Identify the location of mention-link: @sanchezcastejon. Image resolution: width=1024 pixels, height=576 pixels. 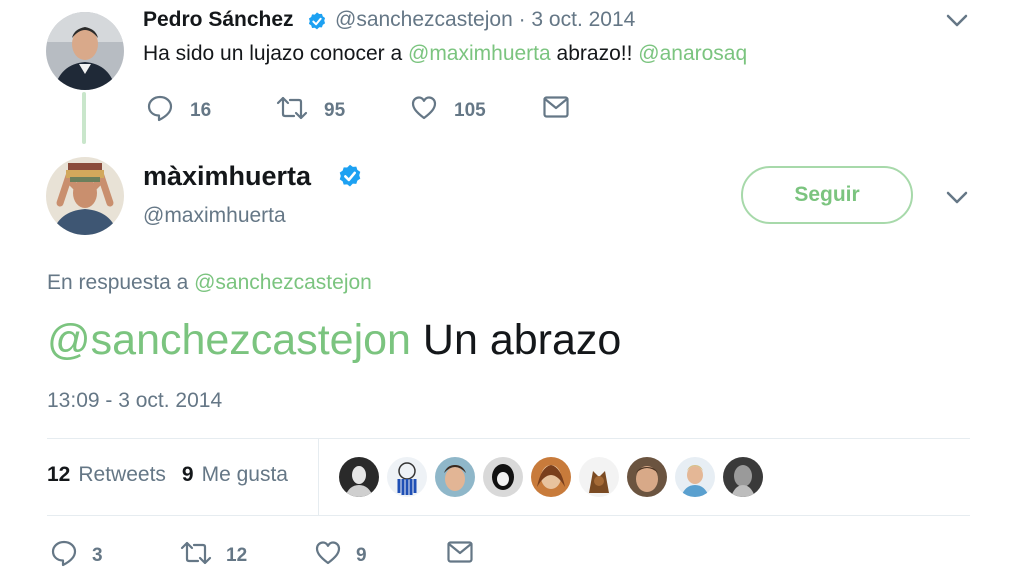
(229, 340).